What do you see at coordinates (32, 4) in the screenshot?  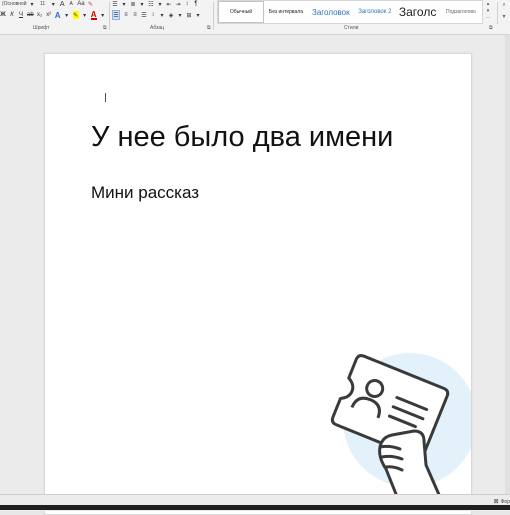 I see `font-name-dropdown-icon: ▾` at bounding box center [32, 4].